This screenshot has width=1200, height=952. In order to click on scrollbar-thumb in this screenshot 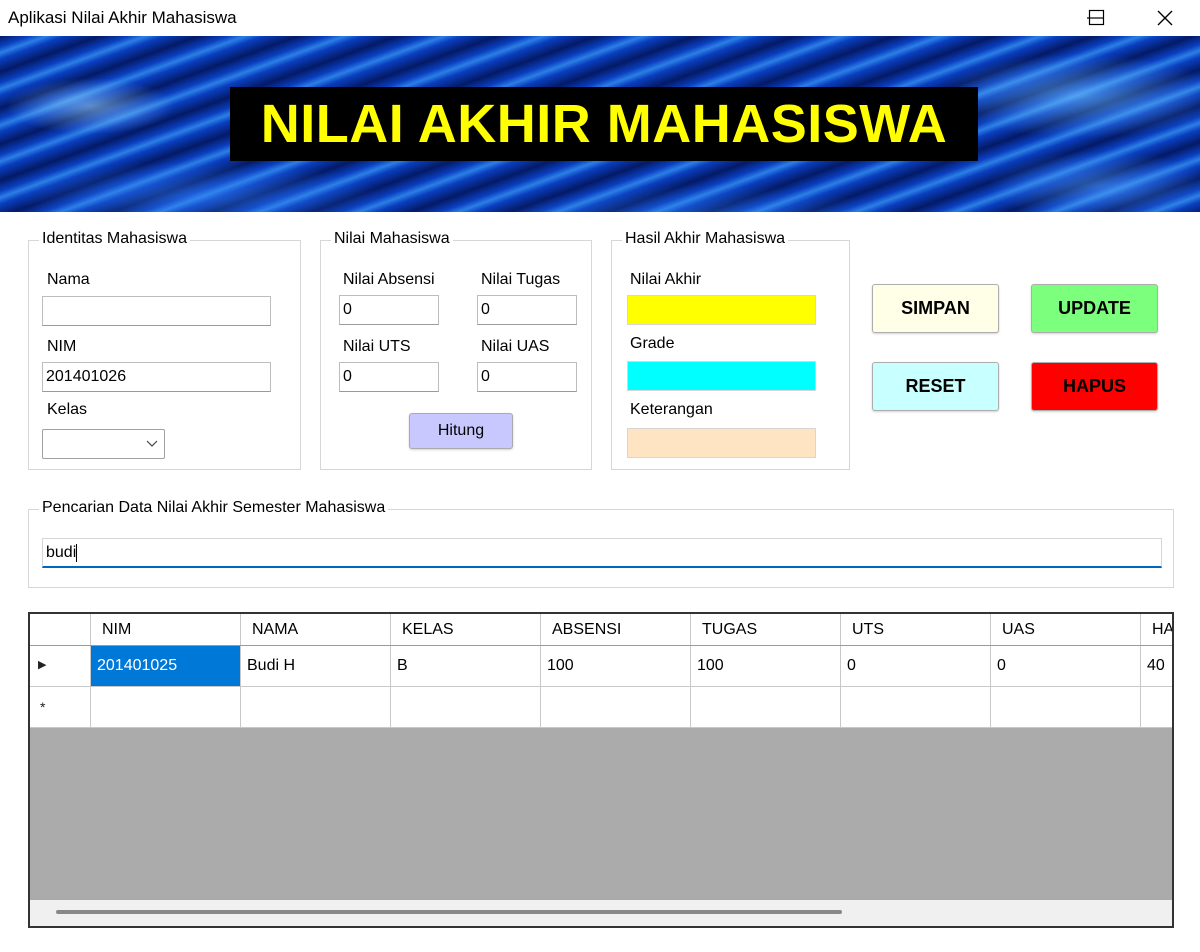, I will do `click(449, 912)`.